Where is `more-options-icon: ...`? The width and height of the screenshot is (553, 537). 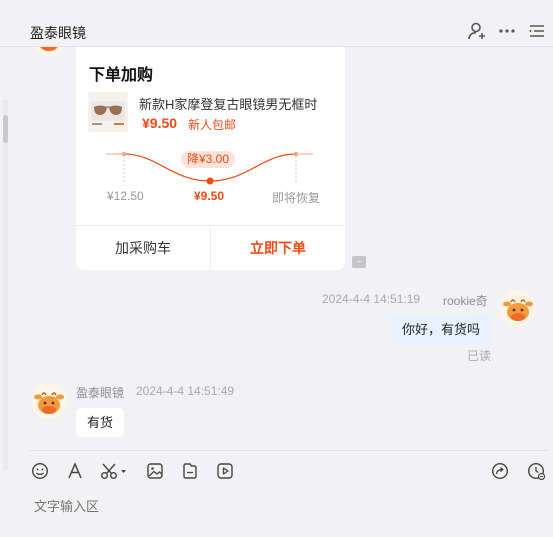
more-options-icon: ... is located at coordinates (359, 261).